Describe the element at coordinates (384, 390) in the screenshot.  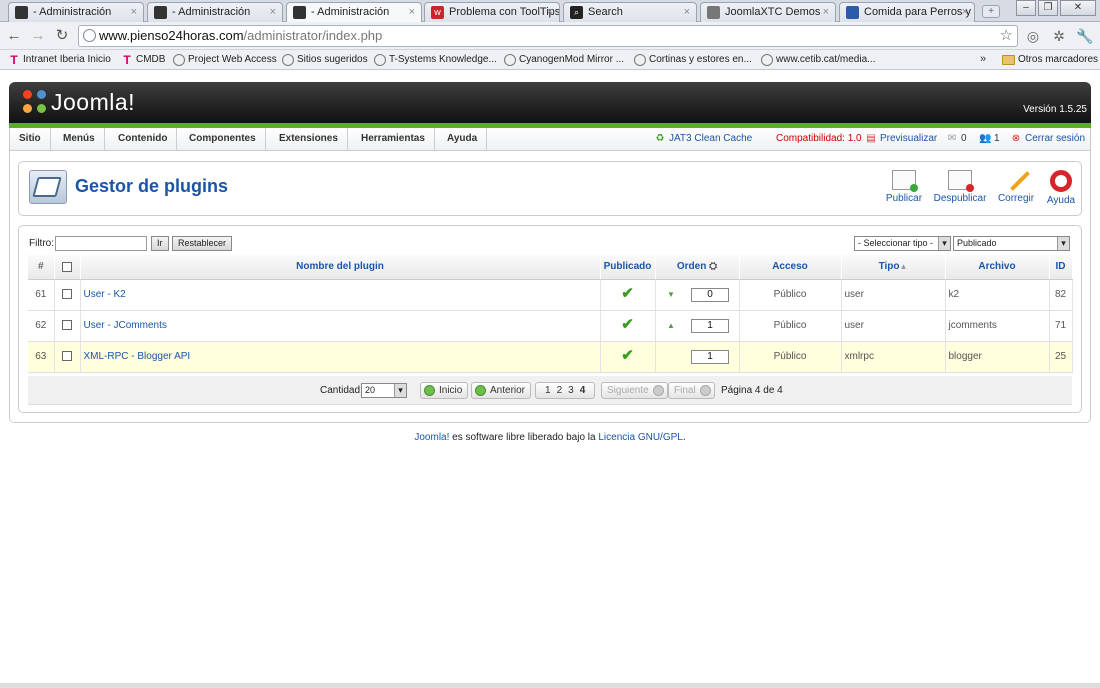
I see `quantity-select: 20` at that location.